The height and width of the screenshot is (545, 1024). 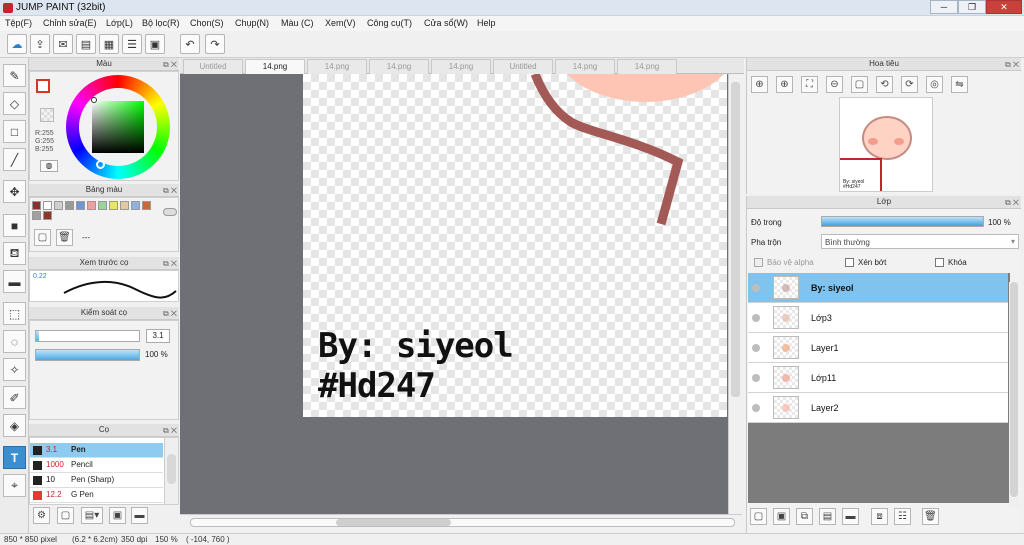 I want to click on new-layer-alt-icon: ▣, so click(x=781, y=516).